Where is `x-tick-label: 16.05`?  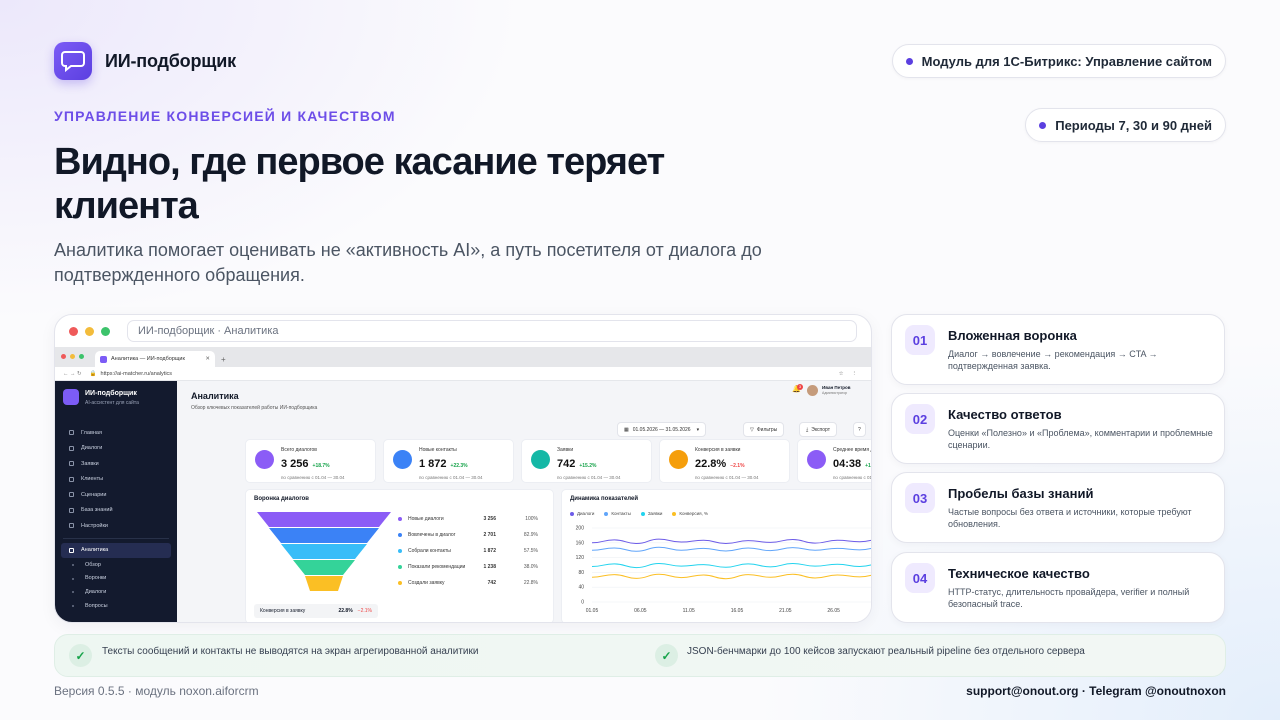 x-tick-label: 16.05 is located at coordinates (737, 611).